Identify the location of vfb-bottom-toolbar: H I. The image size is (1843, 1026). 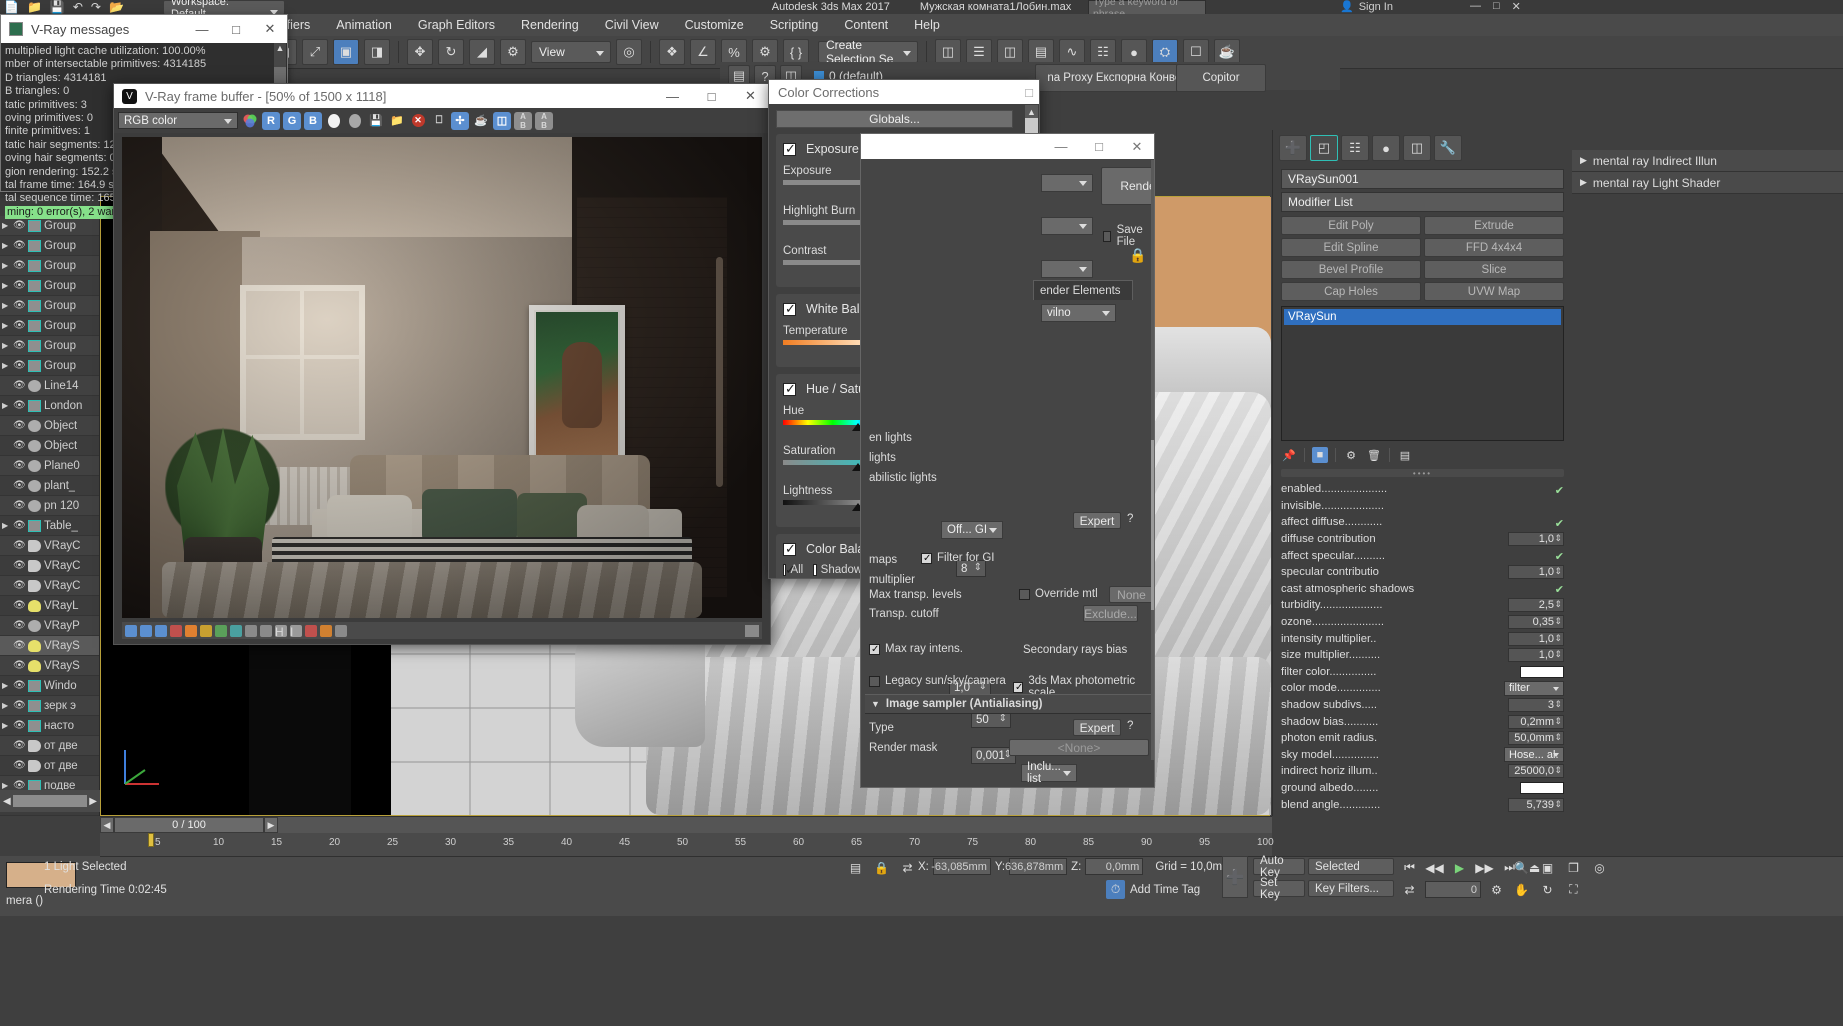
(442, 630).